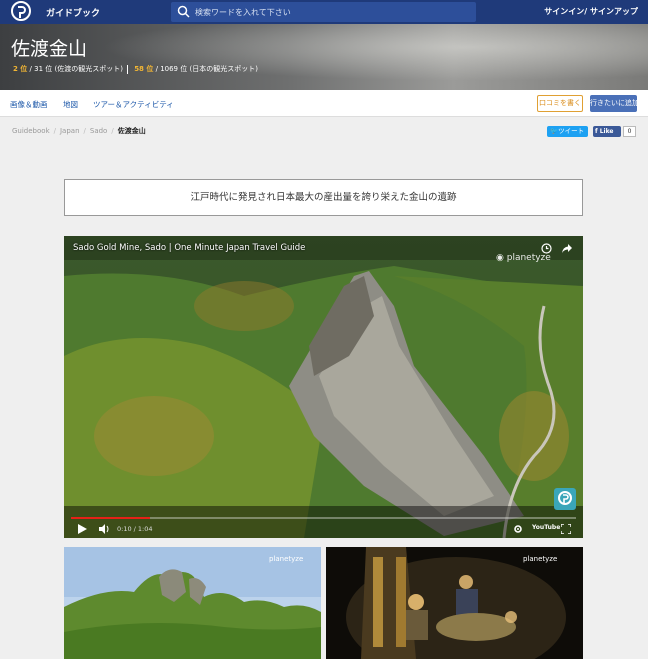 This screenshot has width=648, height=659. What do you see at coordinates (566, 529) in the screenshot?
I see `fullscreen-icon` at bounding box center [566, 529].